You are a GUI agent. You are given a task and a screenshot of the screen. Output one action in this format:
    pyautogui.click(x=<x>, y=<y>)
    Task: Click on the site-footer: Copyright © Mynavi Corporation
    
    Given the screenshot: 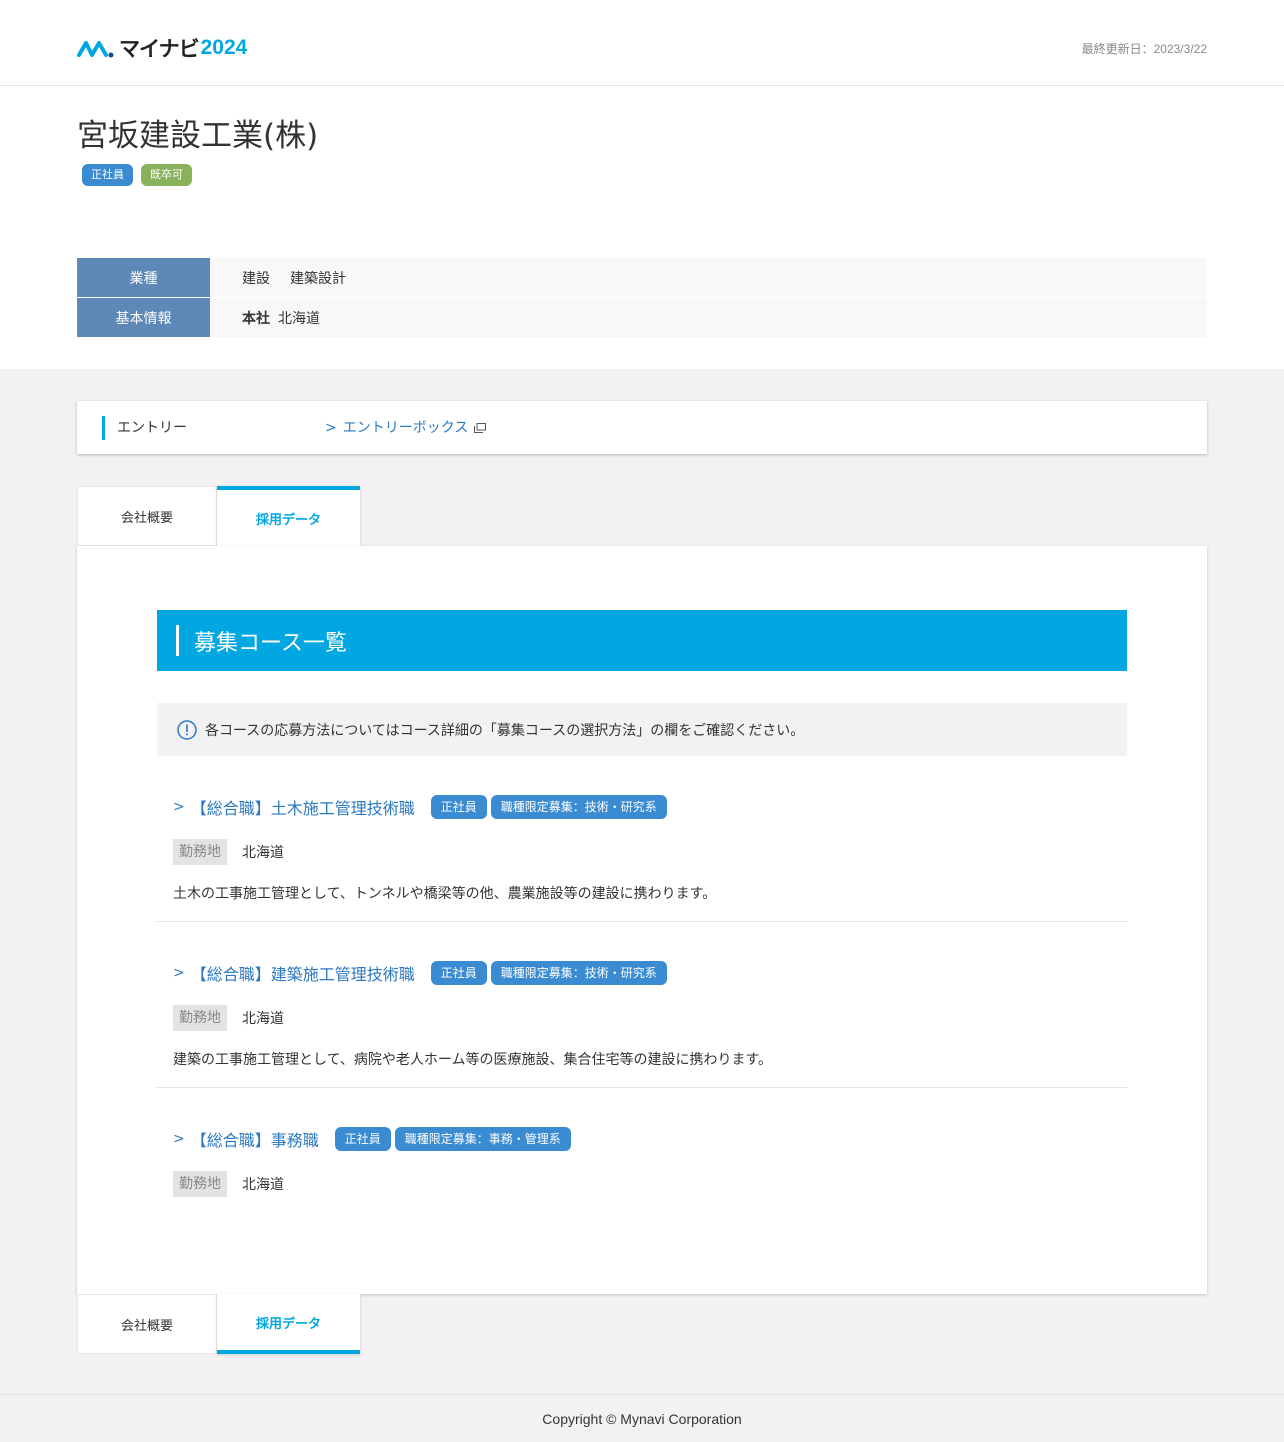 What is the action you would take?
    pyautogui.click(x=642, y=1418)
    